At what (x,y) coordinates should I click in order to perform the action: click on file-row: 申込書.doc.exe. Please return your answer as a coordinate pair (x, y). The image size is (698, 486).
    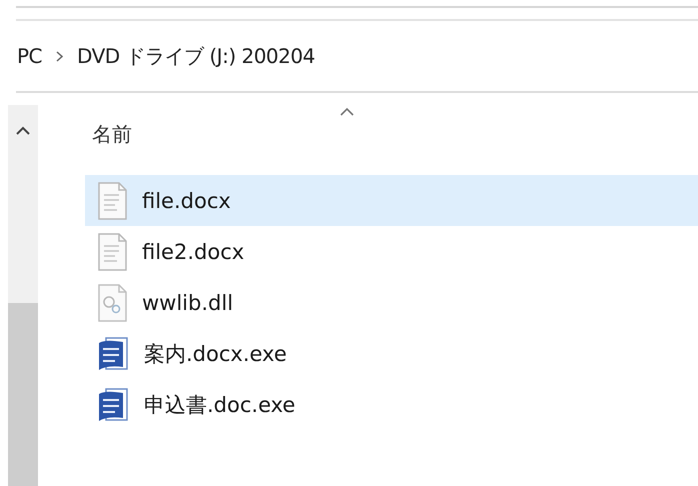
    Looking at the image, I should click on (391, 404).